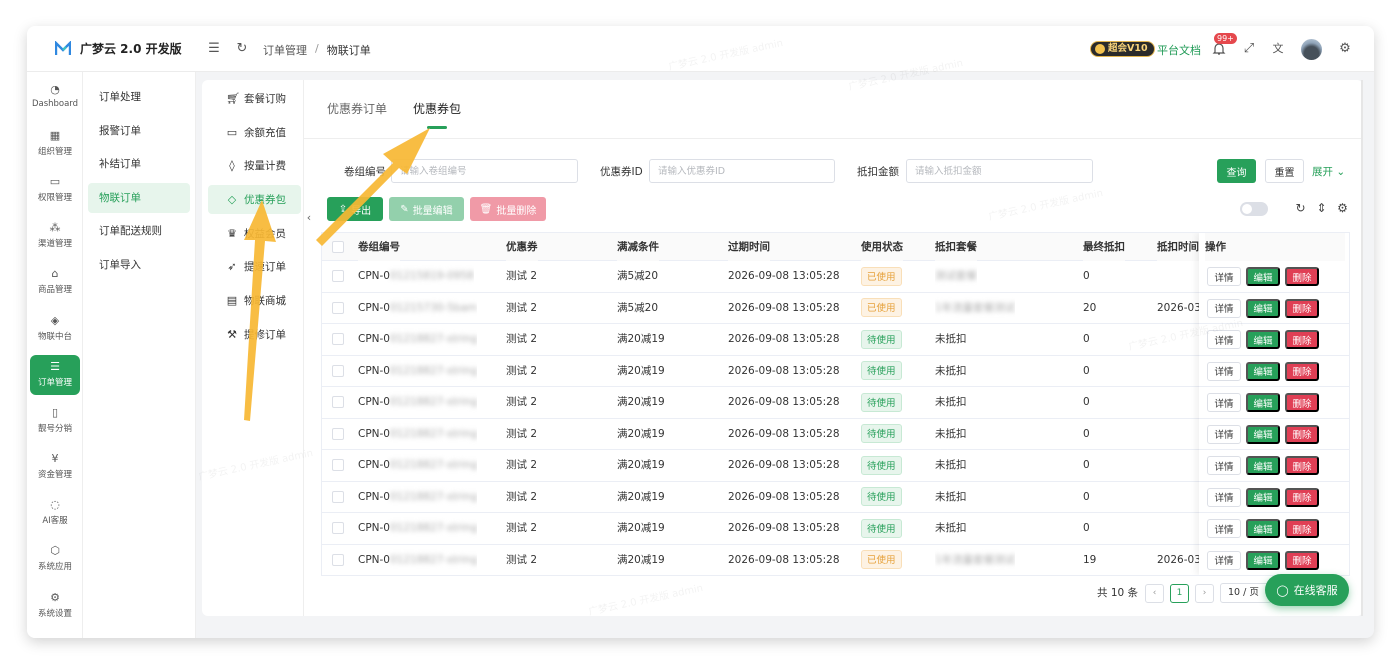  I want to click on submenu-item: 补结订单, so click(139, 164).